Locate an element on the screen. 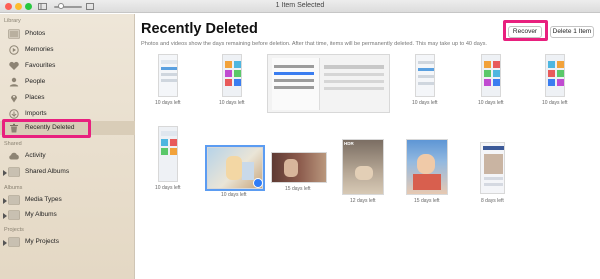 This screenshot has height=279, width=600. photos-icon is located at coordinates (14, 34).